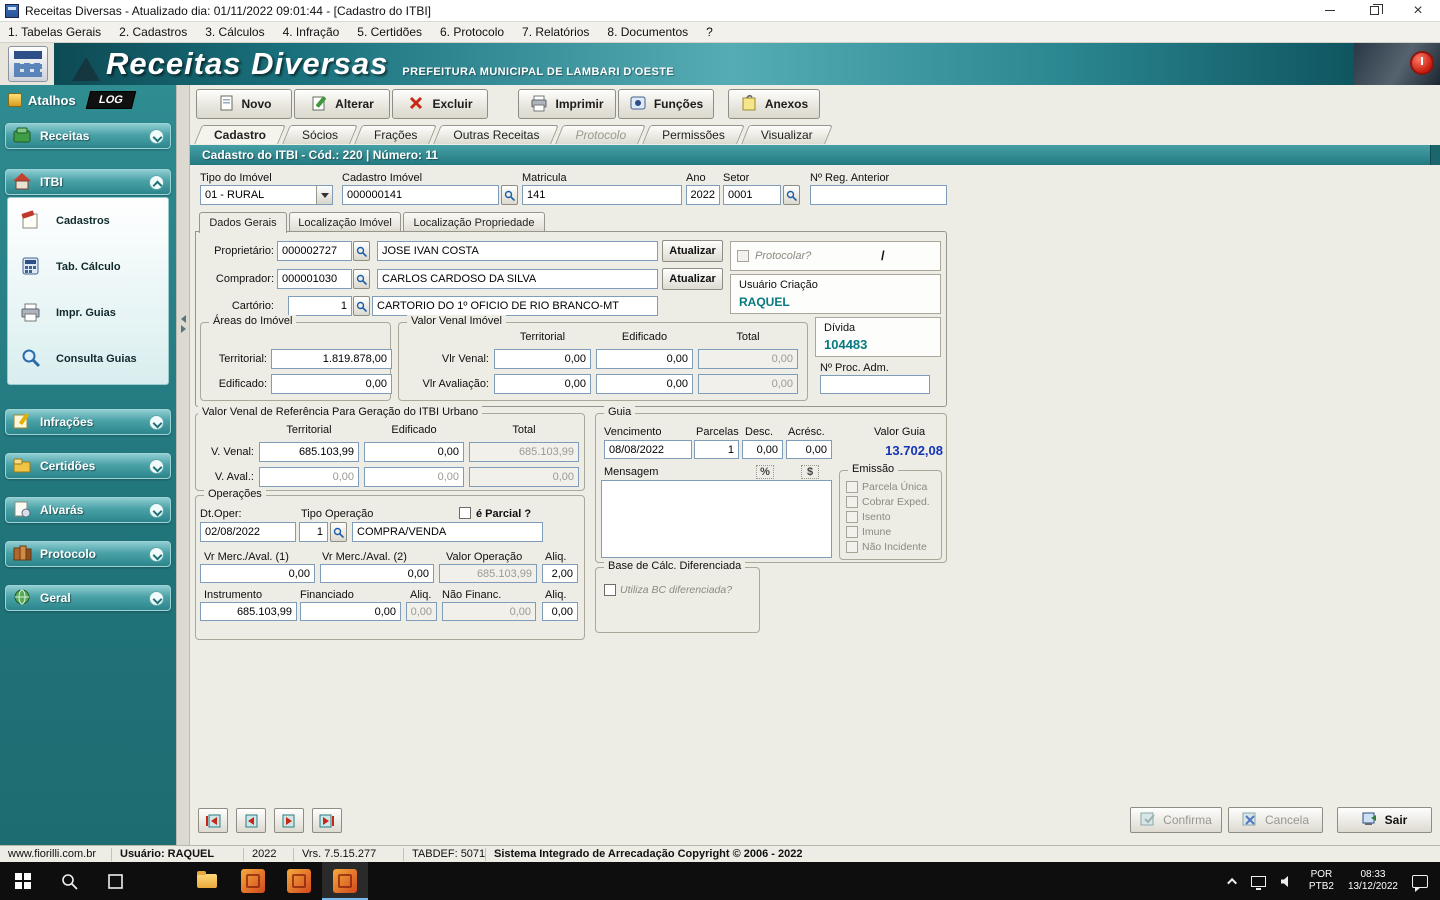 Image resolution: width=1440 pixels, height=900 pixels. Describe the element at coordinates (555, 32) in the screenshot. I see `menu-relatorios: 7. Relatórios` at that location.